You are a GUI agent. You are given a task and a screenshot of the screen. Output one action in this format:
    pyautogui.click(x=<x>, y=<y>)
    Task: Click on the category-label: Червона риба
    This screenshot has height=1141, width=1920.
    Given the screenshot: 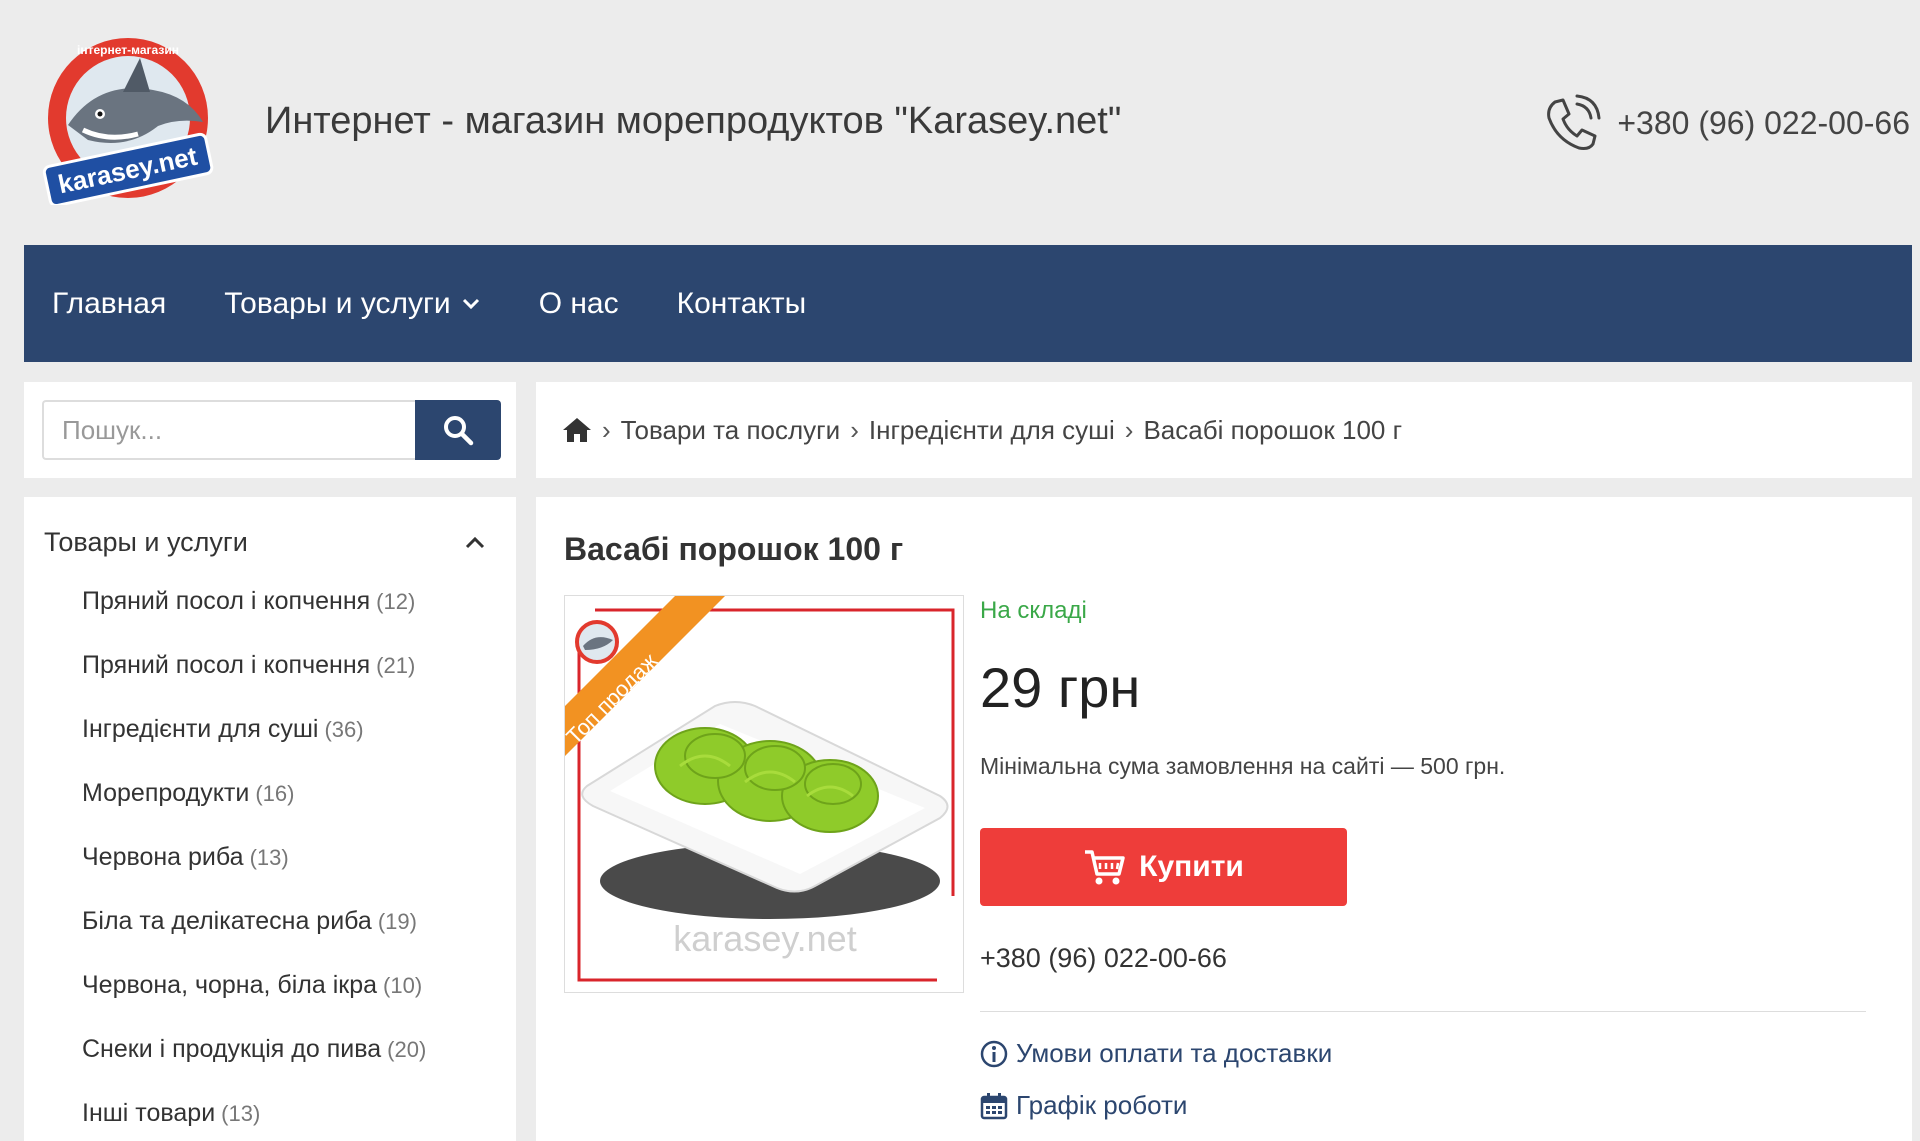 What is the action you would take?
    pyautogui.click(x=163, y=857)
    